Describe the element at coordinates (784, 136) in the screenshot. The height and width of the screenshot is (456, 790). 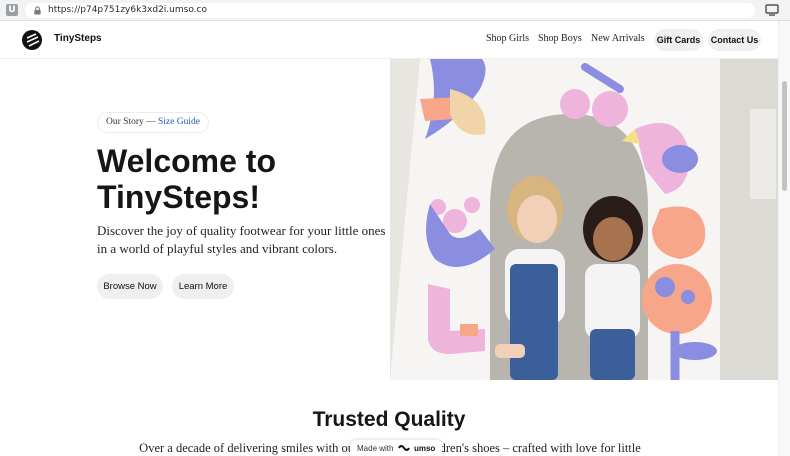
I see `scrollbar-thumb` at that location.